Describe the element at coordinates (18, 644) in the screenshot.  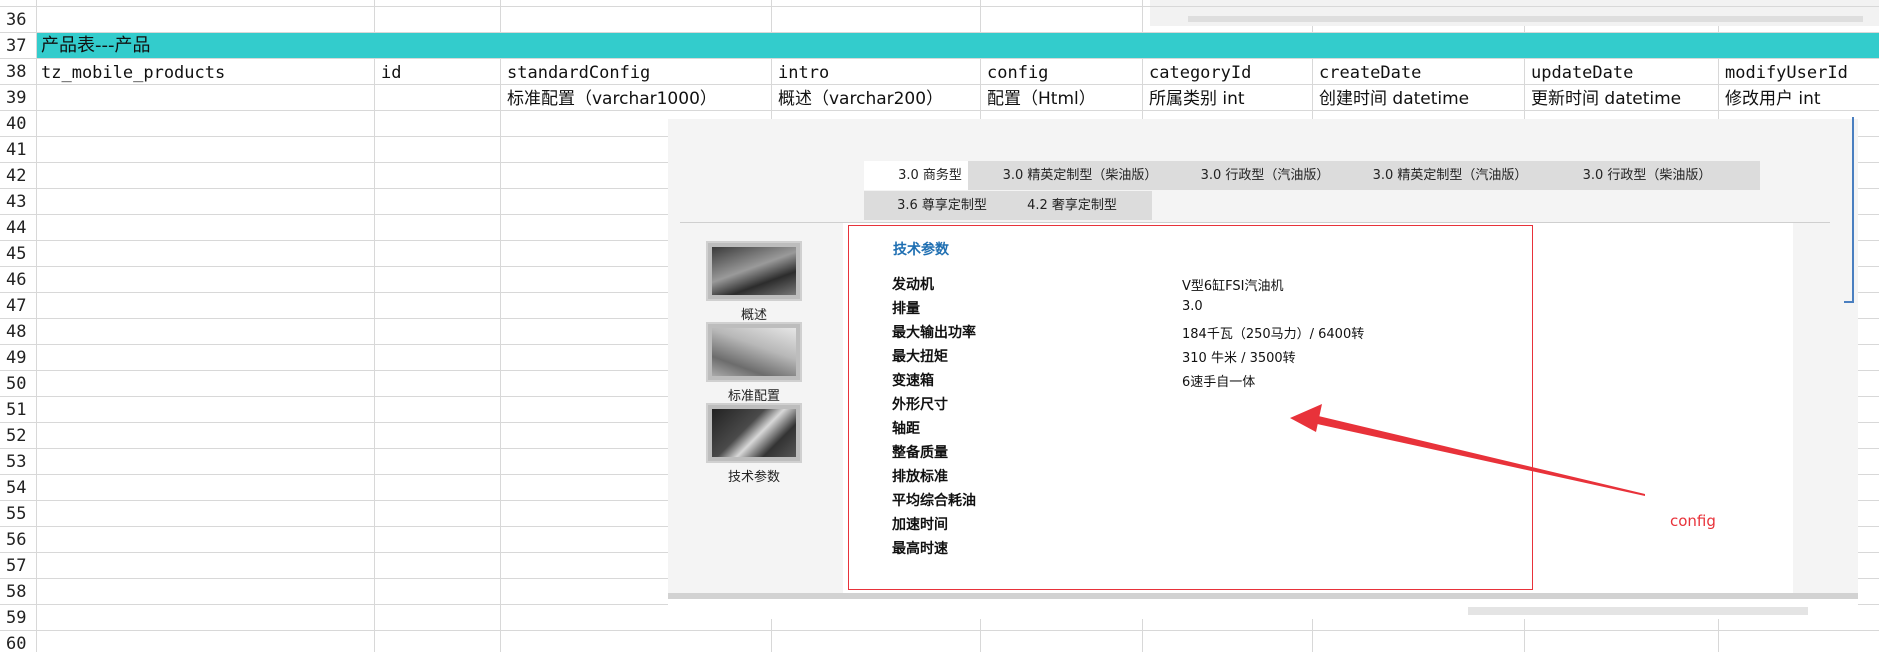
I see `row-header: 60` at that location.